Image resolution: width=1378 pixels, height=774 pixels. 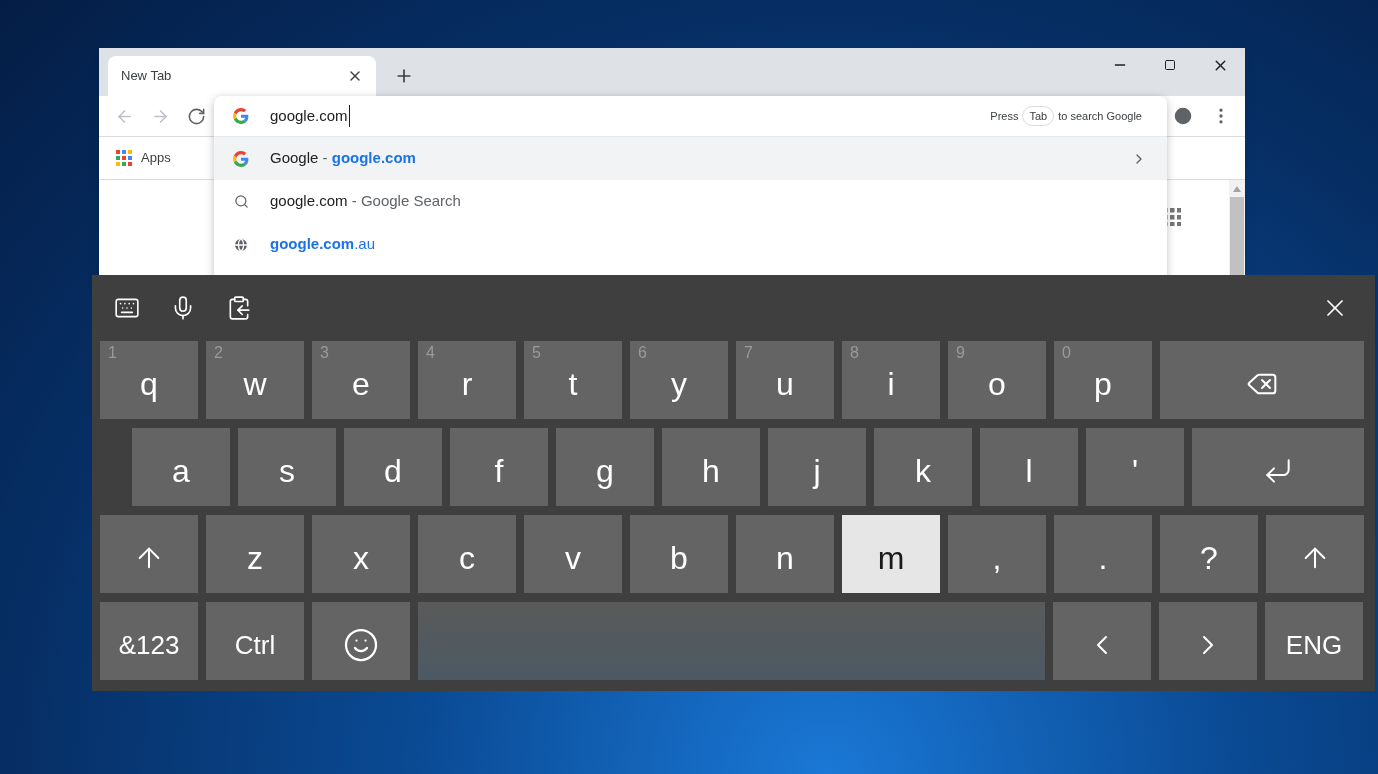 I want to click on key: a, so click(x=181, y=467).